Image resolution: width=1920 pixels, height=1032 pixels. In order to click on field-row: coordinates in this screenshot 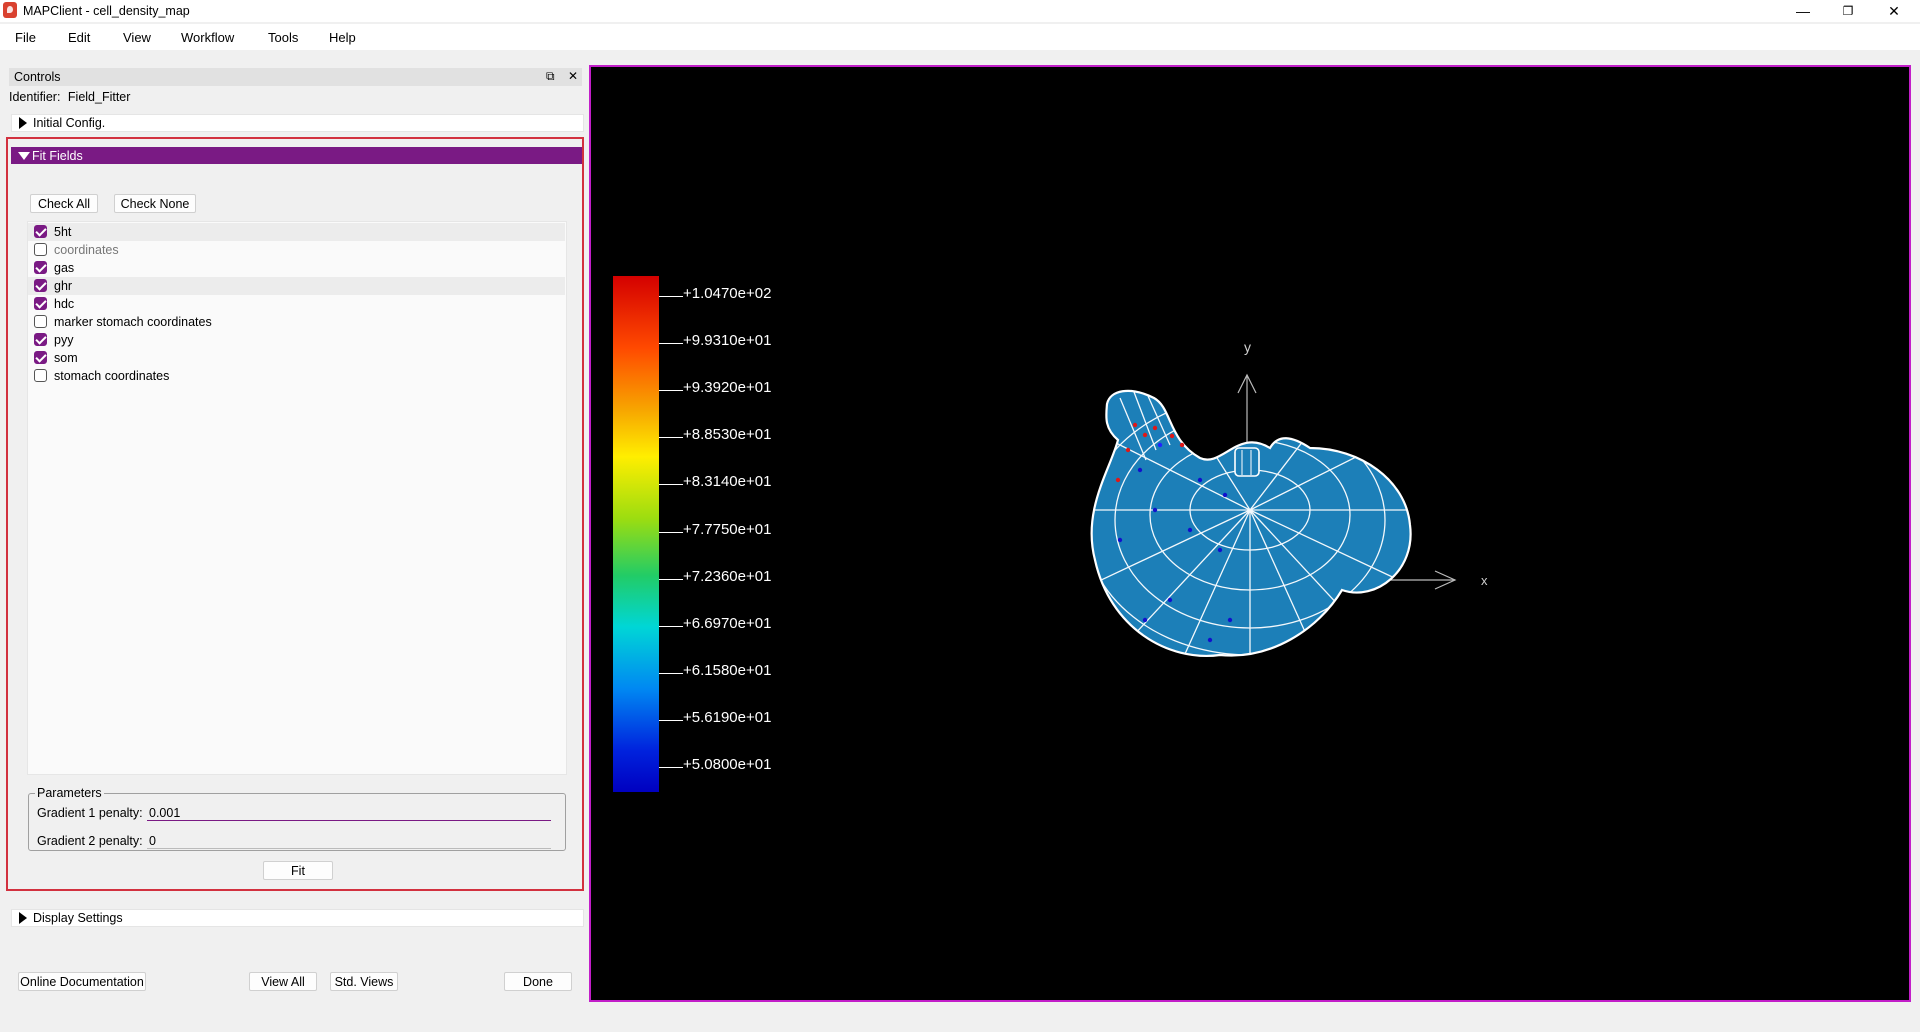, I will do `click(296, 250)`.